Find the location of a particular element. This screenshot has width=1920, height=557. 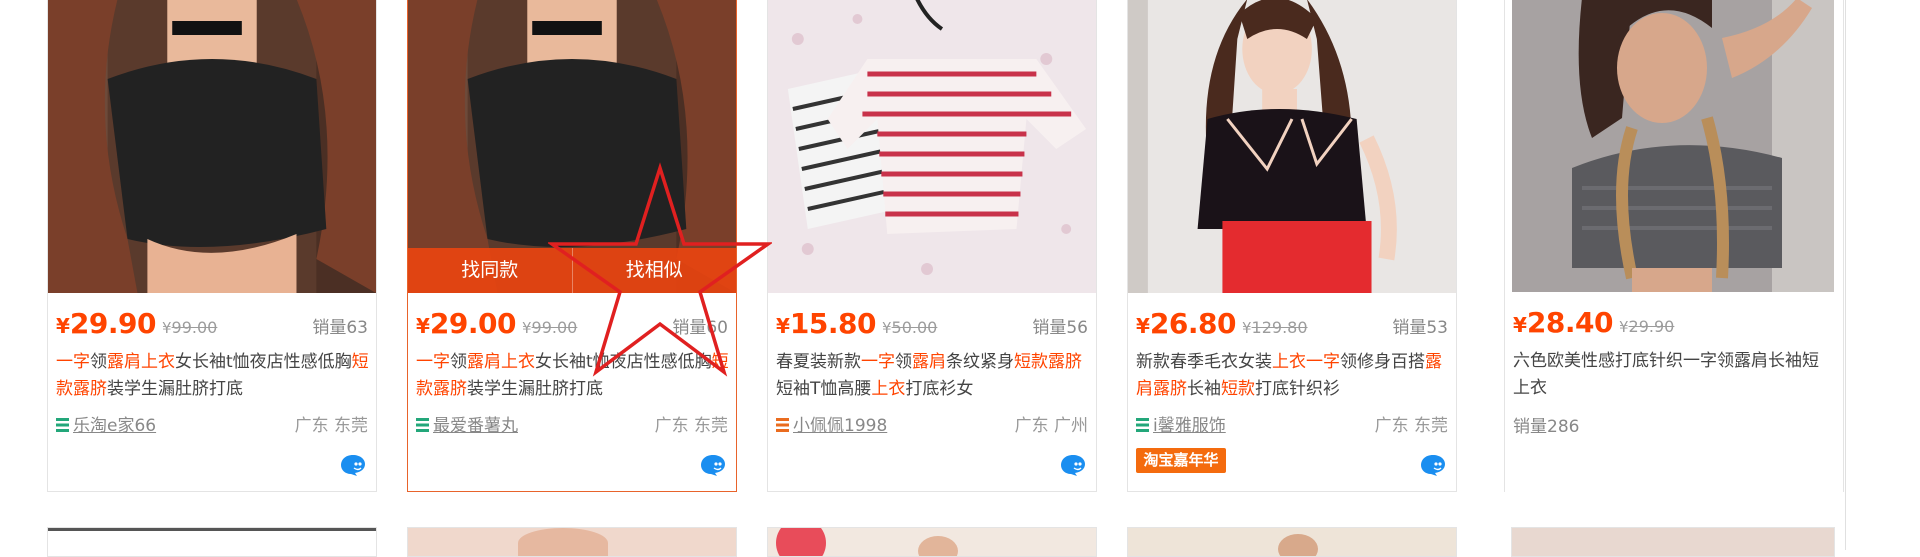

sales-count: 销量63 is located at coordinates (340, 328).